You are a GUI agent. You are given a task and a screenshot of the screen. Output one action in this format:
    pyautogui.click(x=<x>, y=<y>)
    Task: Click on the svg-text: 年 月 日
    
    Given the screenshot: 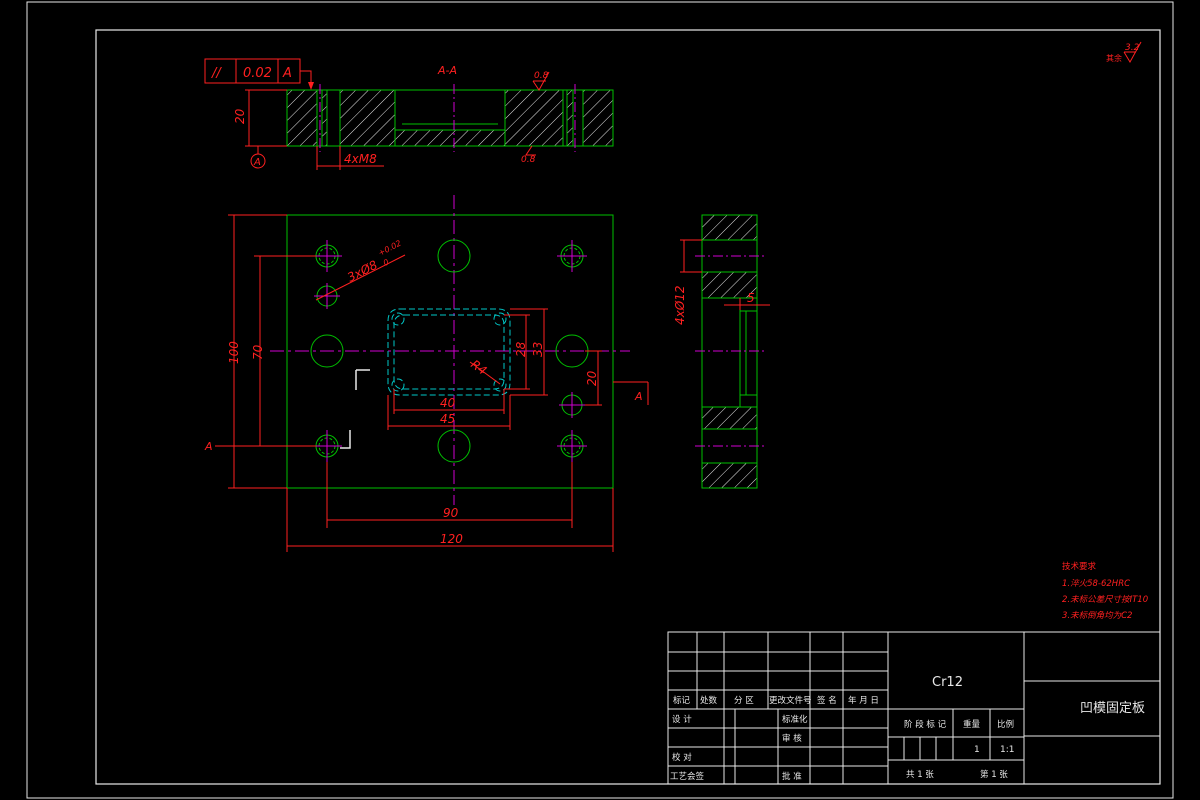 What is the action you would take?
    pyautogui.click(x=863, y=700)
    